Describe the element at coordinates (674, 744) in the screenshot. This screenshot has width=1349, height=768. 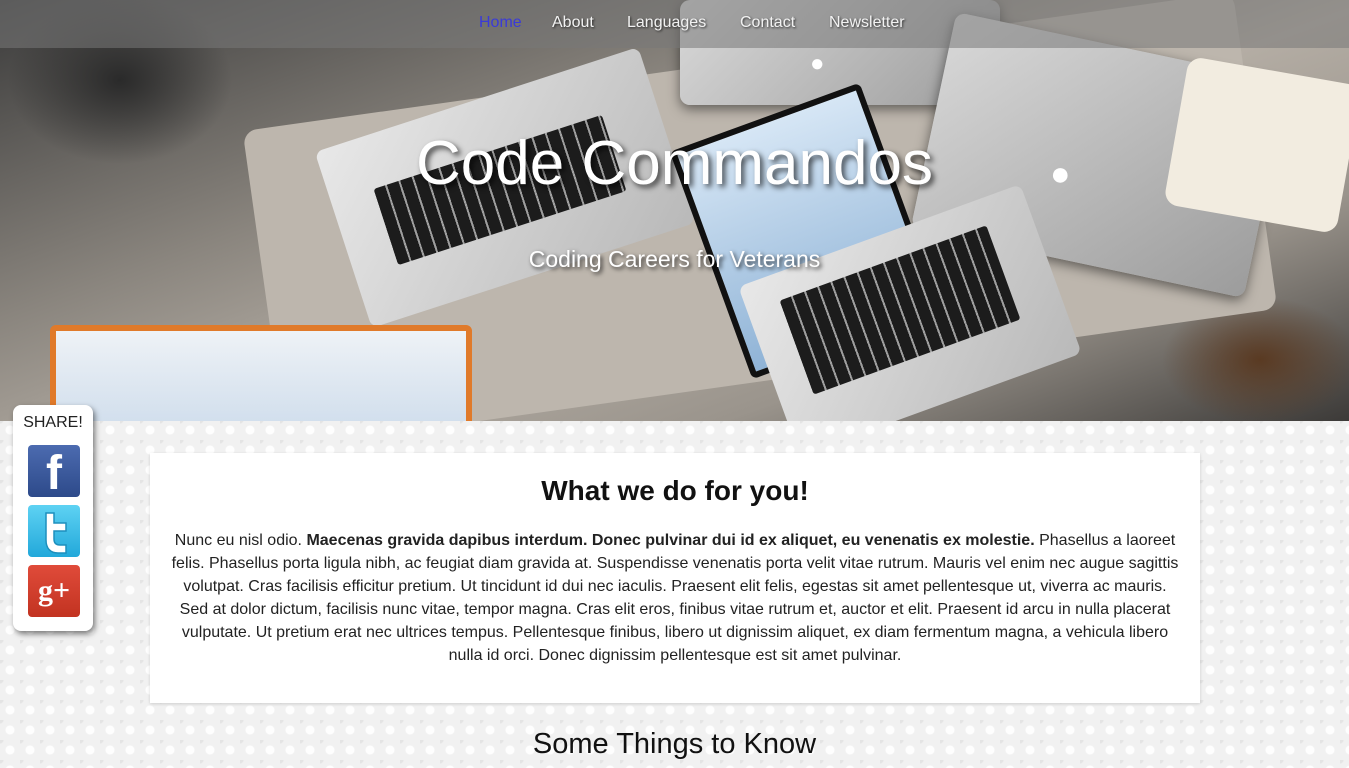
I see `things-to-know-heading: Some Things to Know` at that location.